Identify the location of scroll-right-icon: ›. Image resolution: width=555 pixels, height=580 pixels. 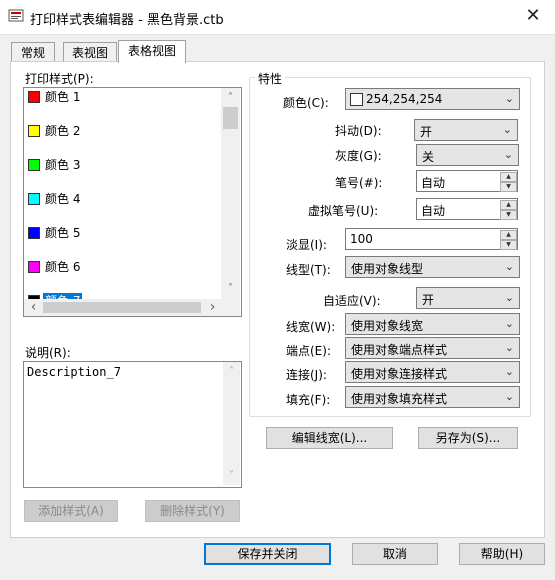
(212, 307).